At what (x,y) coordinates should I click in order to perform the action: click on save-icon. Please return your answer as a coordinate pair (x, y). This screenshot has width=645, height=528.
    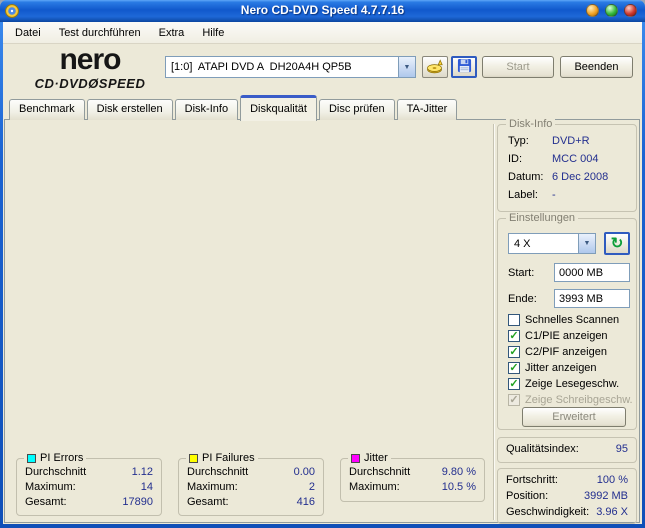
    Looking at the image, I should click on (464, 67).